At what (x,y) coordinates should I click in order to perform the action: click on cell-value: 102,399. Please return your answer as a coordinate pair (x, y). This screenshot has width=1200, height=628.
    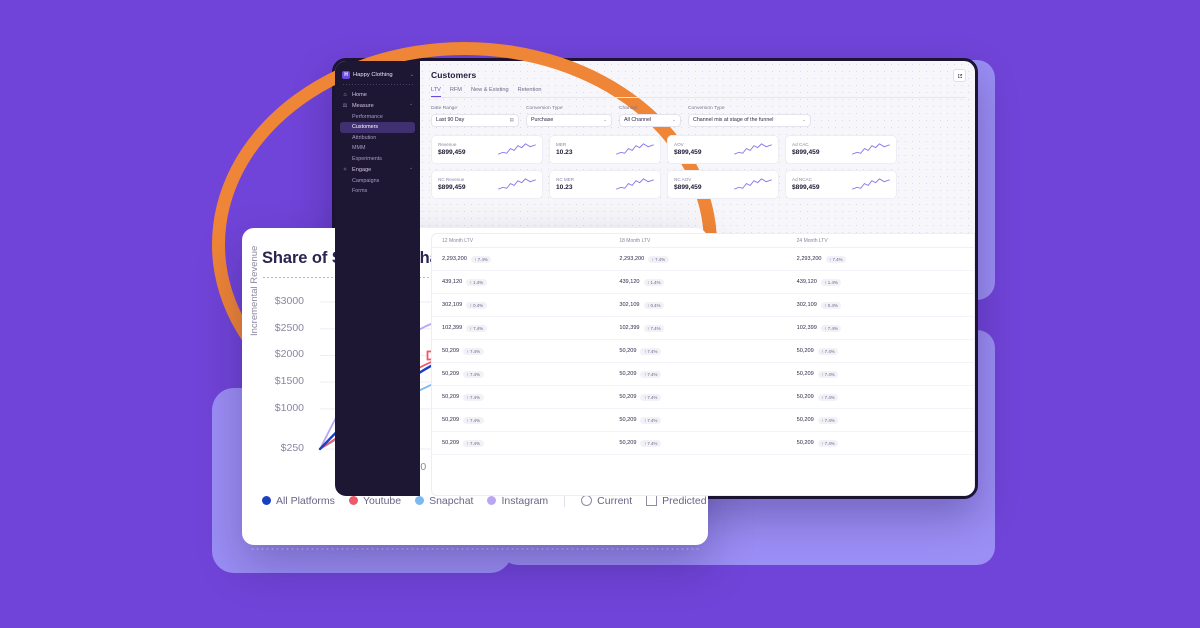
    Looking at the image, I should click on (452, 328).